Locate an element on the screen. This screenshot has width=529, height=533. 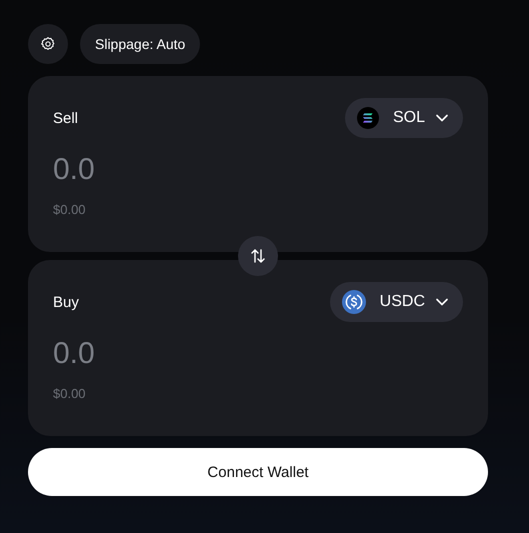
panel-label: Buy is located at coordinates (66, 302).